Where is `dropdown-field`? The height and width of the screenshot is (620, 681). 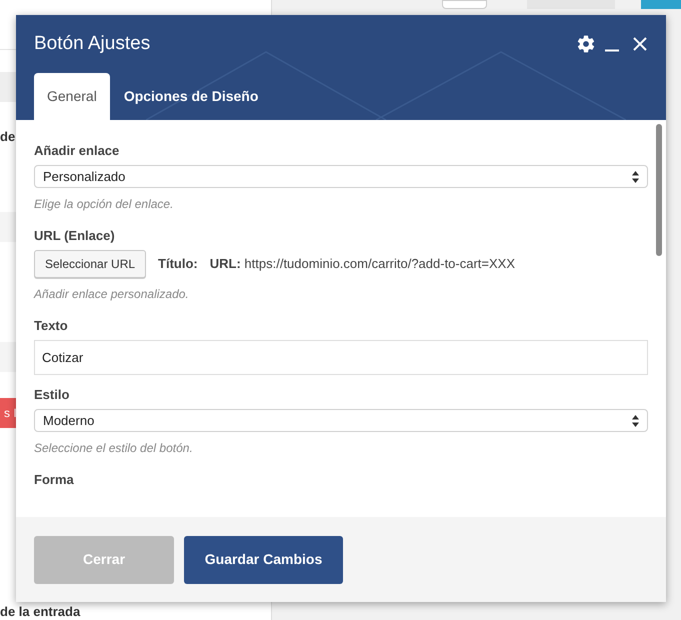 dropdown-field is located at coordinates (464, 4).